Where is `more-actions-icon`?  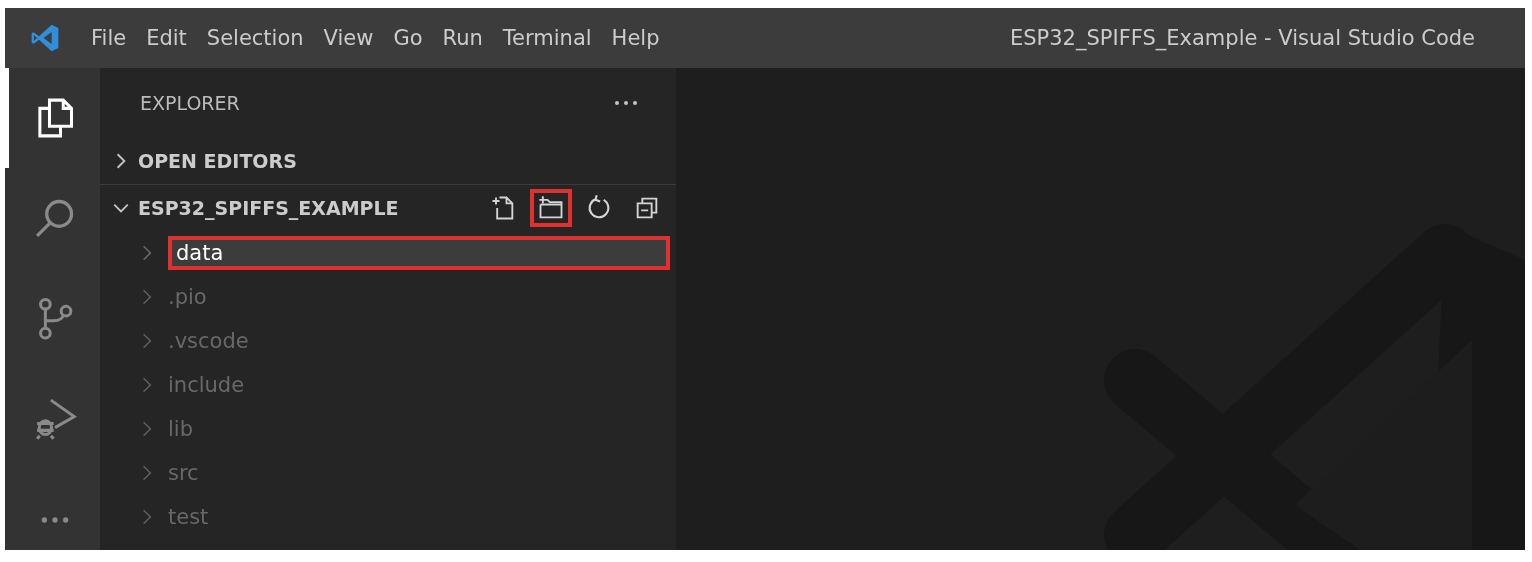
more-actions-icon is located at coordinates (626, 103).